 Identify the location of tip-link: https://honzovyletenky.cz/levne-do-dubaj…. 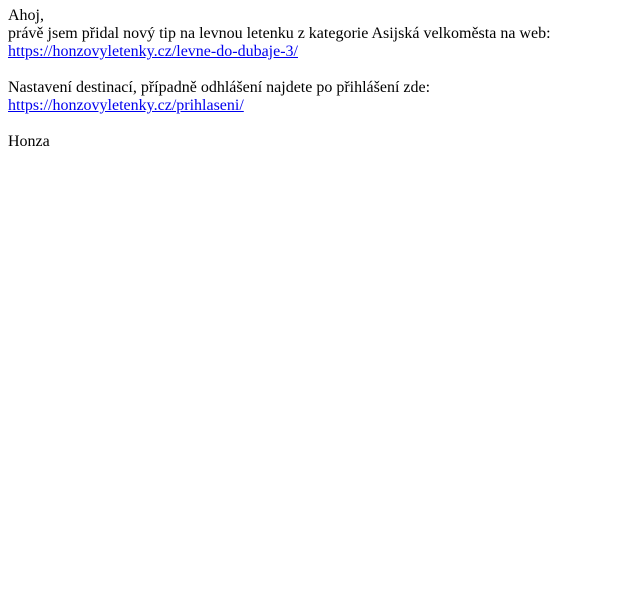
(153, 51).